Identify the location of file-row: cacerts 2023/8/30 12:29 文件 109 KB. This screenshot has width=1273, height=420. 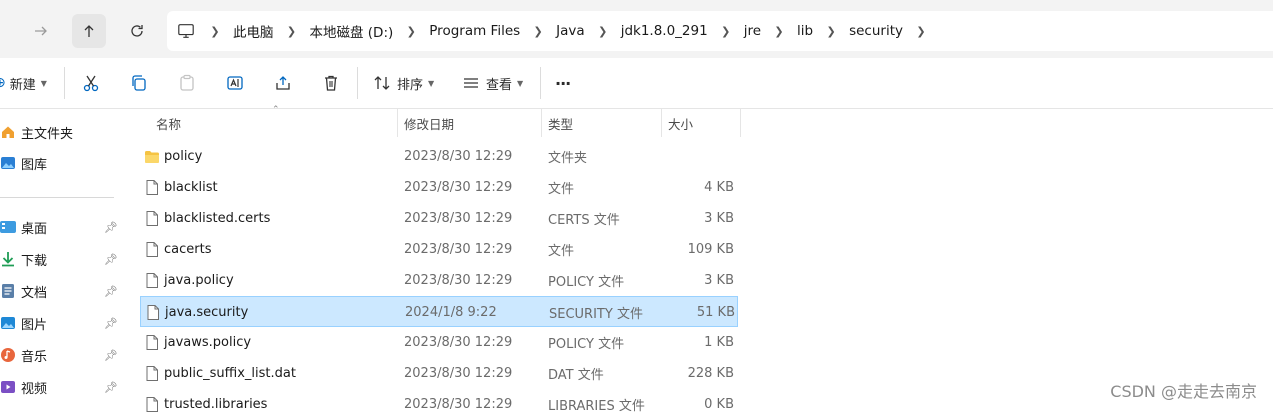
(439, 249).